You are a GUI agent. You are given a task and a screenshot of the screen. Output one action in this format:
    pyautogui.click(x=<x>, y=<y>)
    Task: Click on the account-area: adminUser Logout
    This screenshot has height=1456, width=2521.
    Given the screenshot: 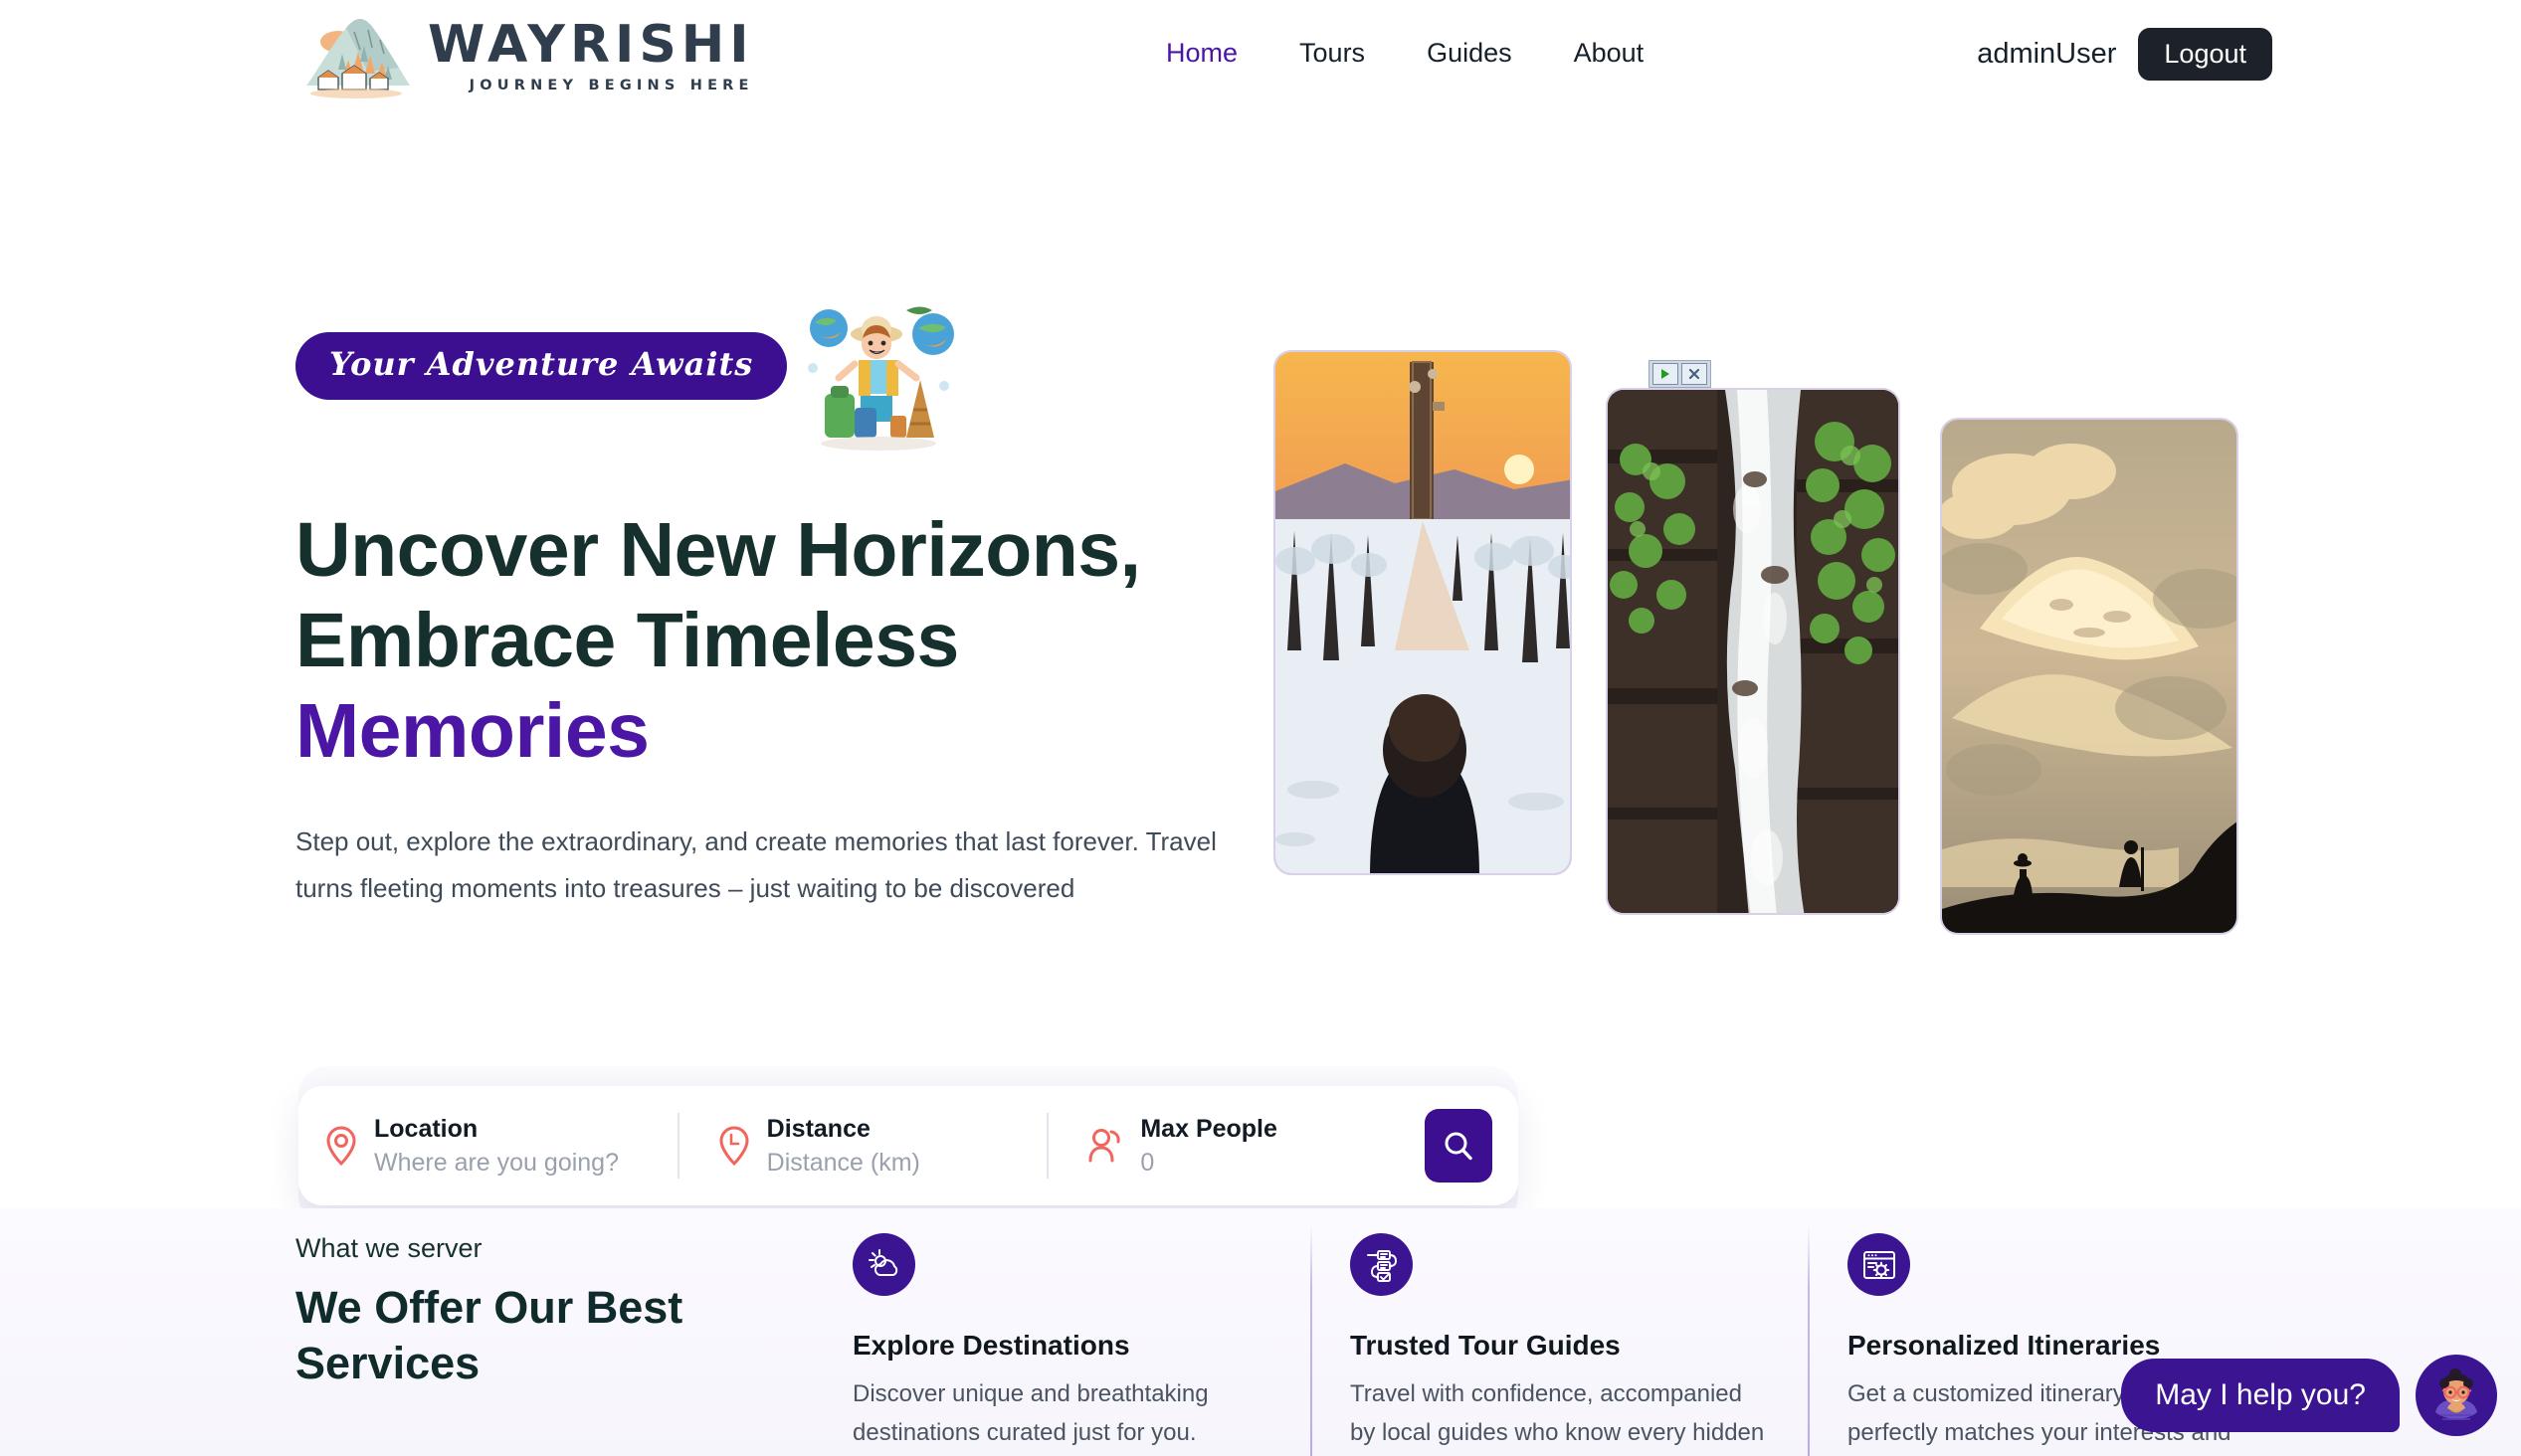 What is the action you would take?
    pyautogui.click(x=2124, y=54)
    